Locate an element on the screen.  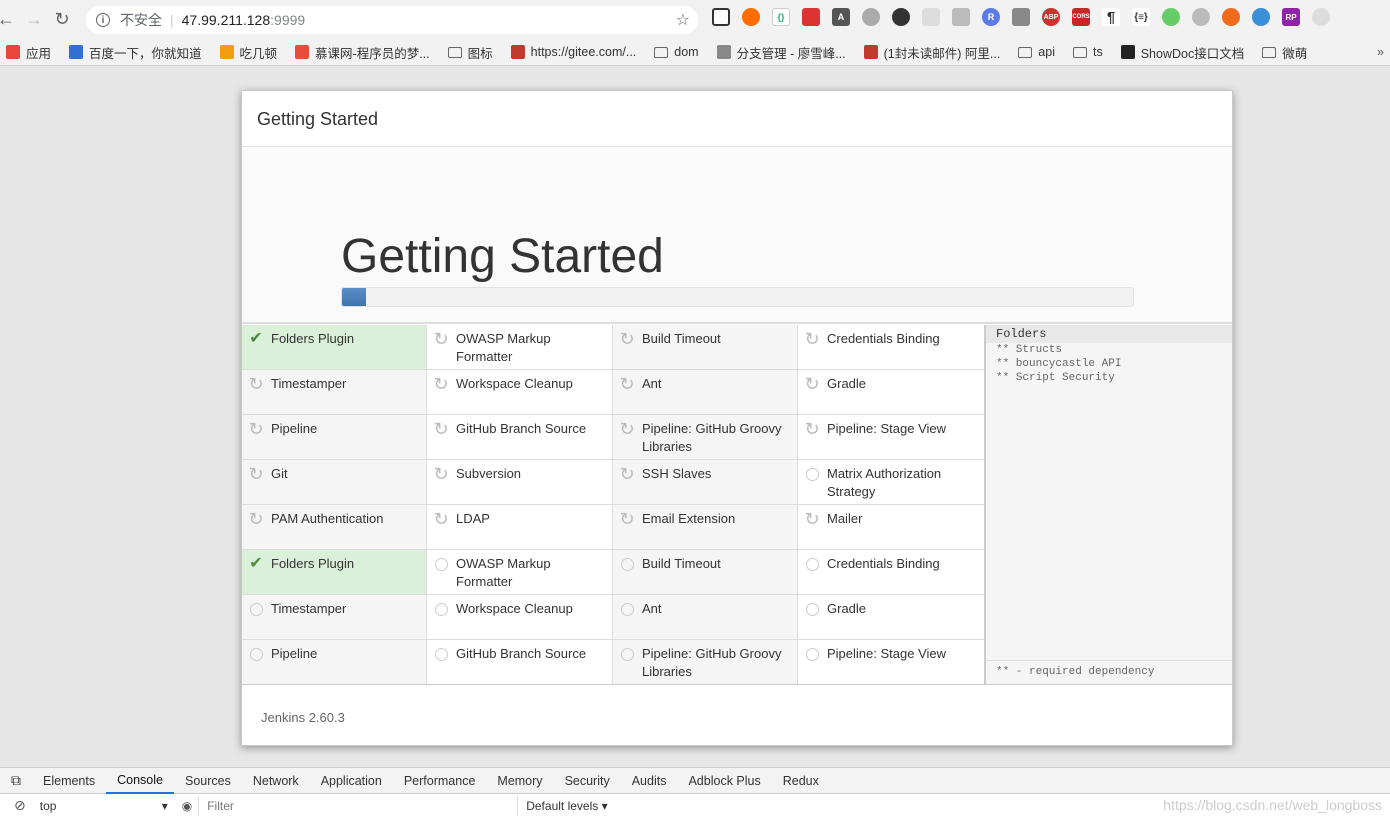
plugin-item: Pipeline: Stage View is located at coordinates (891, 662).